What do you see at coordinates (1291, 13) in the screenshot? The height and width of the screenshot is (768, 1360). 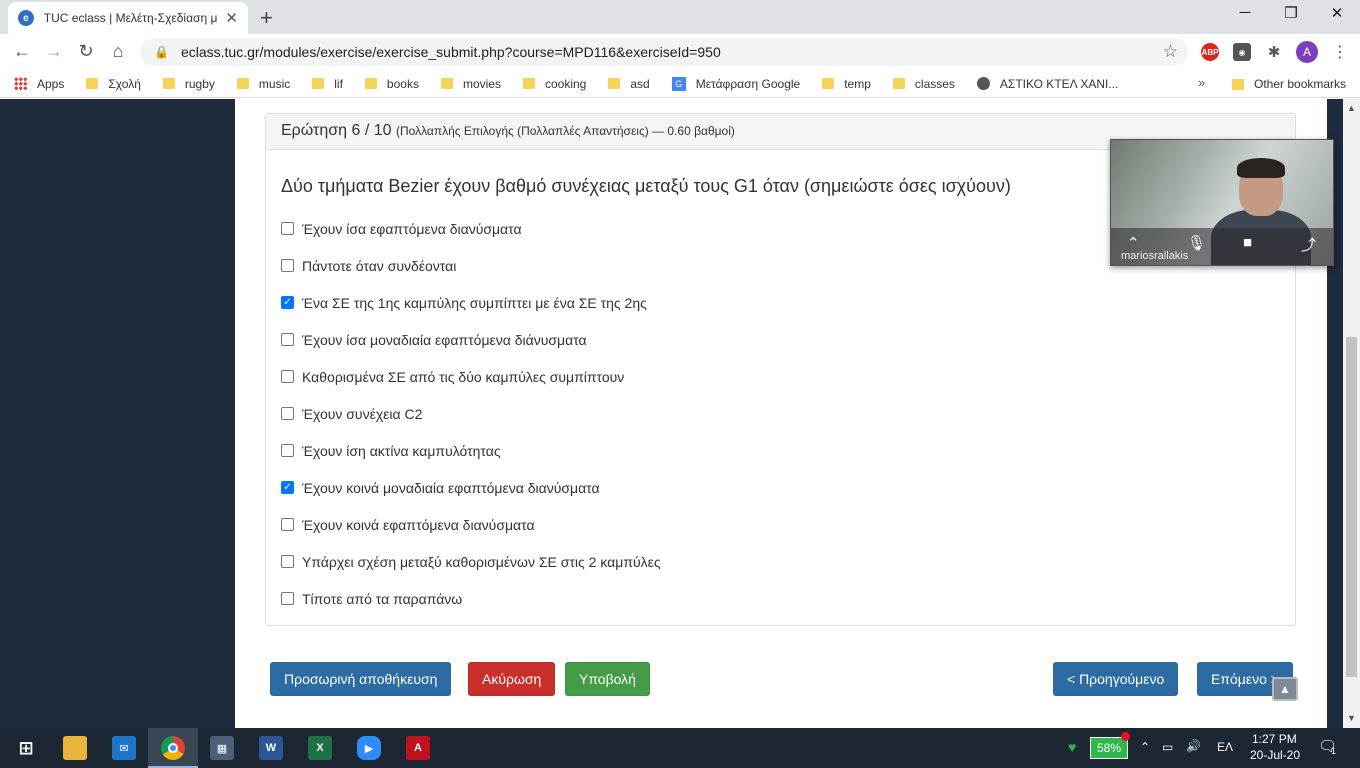 I see `restore-icon: ❐` at bounding box center [1291, 13].